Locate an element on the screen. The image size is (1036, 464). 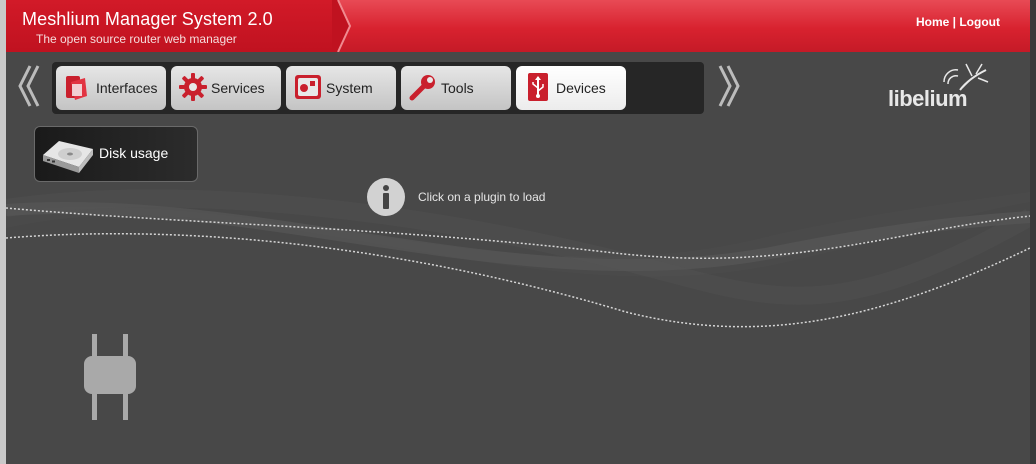
plugin-disk-usage: Disk usage is located at coordinates (116, 154).